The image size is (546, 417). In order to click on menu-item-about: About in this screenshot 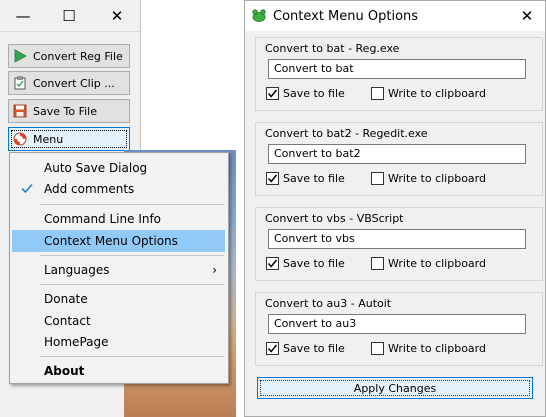, I will do `click(118, 371)`.